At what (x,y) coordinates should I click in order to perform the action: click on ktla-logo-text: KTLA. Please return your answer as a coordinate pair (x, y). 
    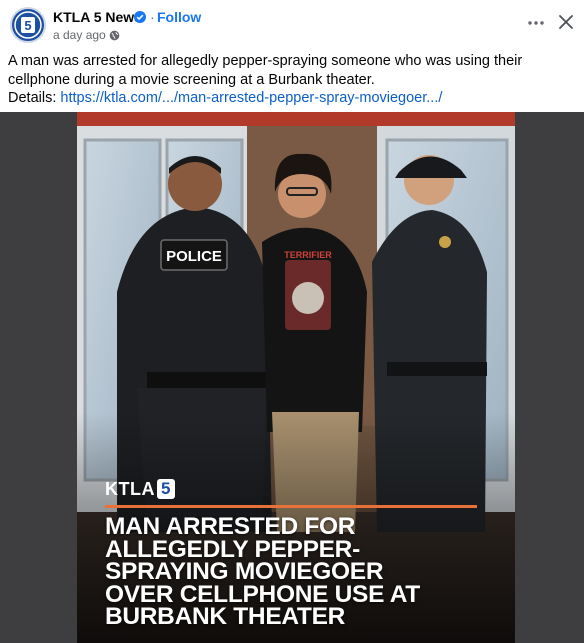
    Looking at the image, I should click on (130, 488).